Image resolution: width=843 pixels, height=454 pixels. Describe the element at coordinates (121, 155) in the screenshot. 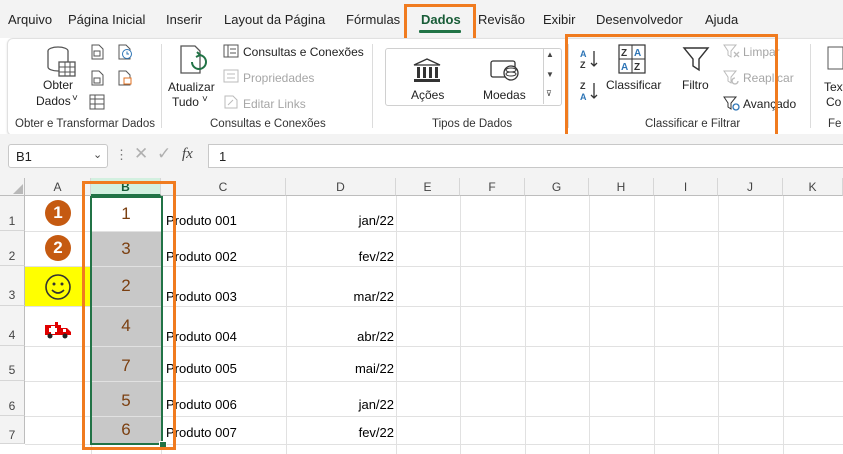

I see `more-options-icon: ⋮` at that location.